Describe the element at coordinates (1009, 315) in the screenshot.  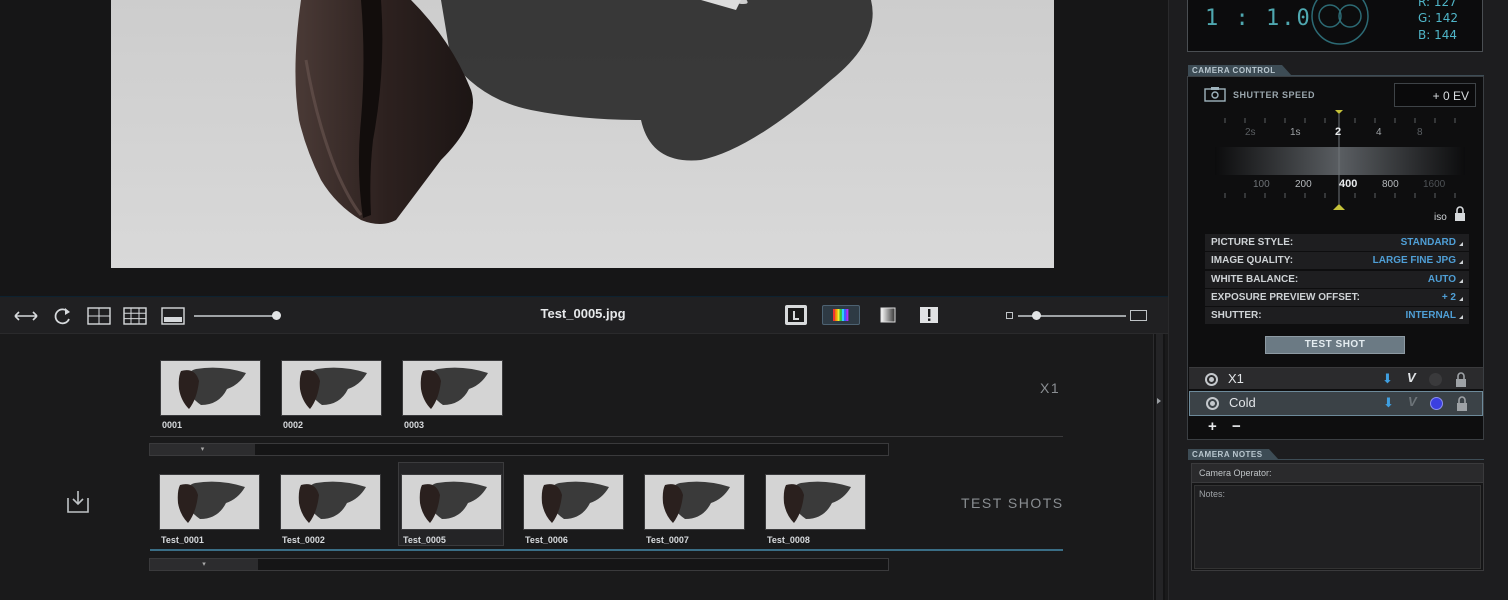
I see `zoom-out-icon` at that location.